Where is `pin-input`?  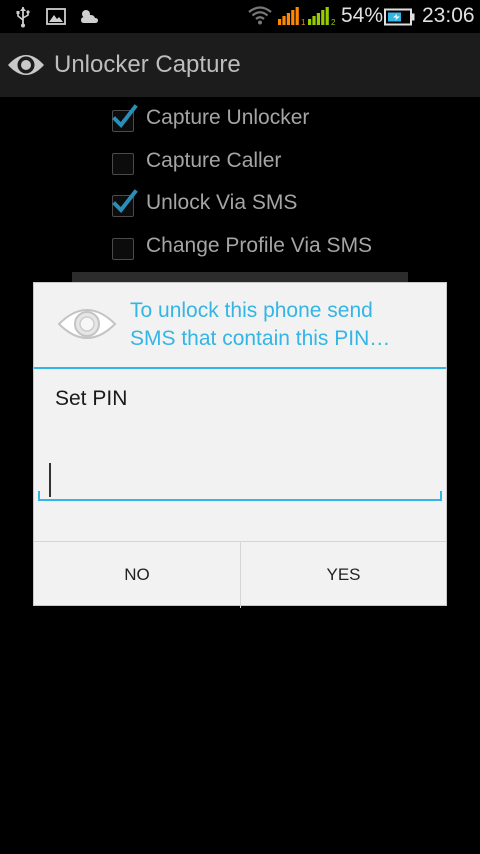
pin-input is located at coordinates (240, 480).